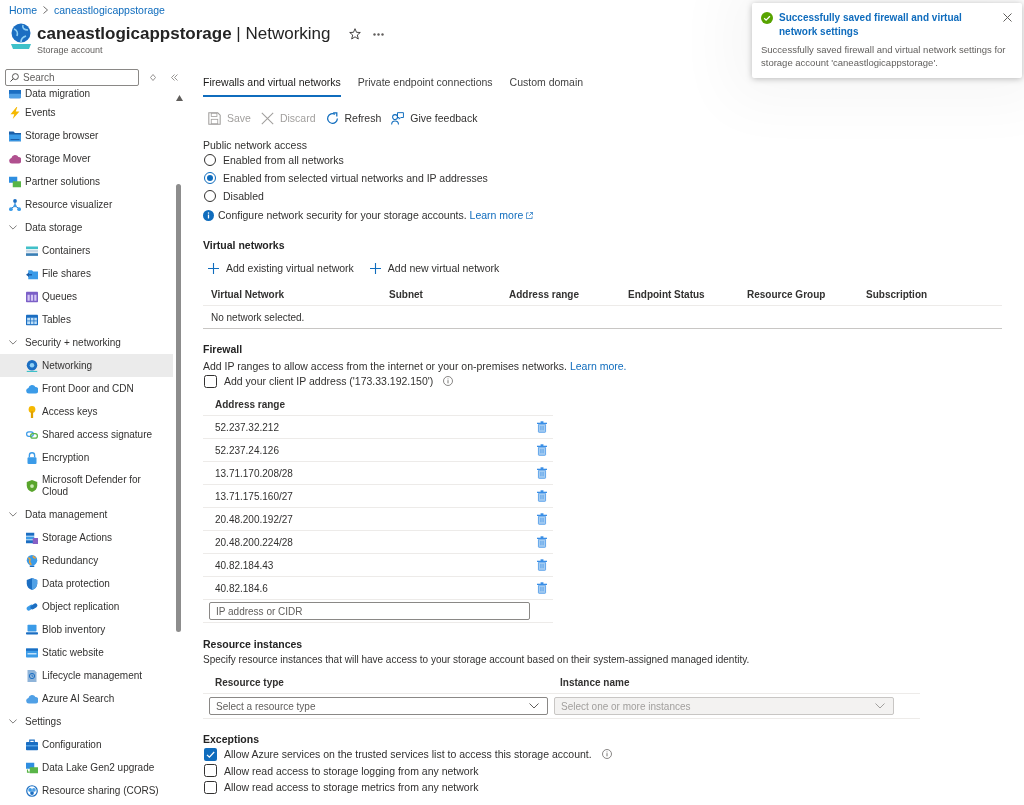 This screenshot has width=1024, height=805. What do you see at coordinates (86, 342) in the screenshot?
I see `sidebar-group: Security + networking` at bounding box center [86, 342].